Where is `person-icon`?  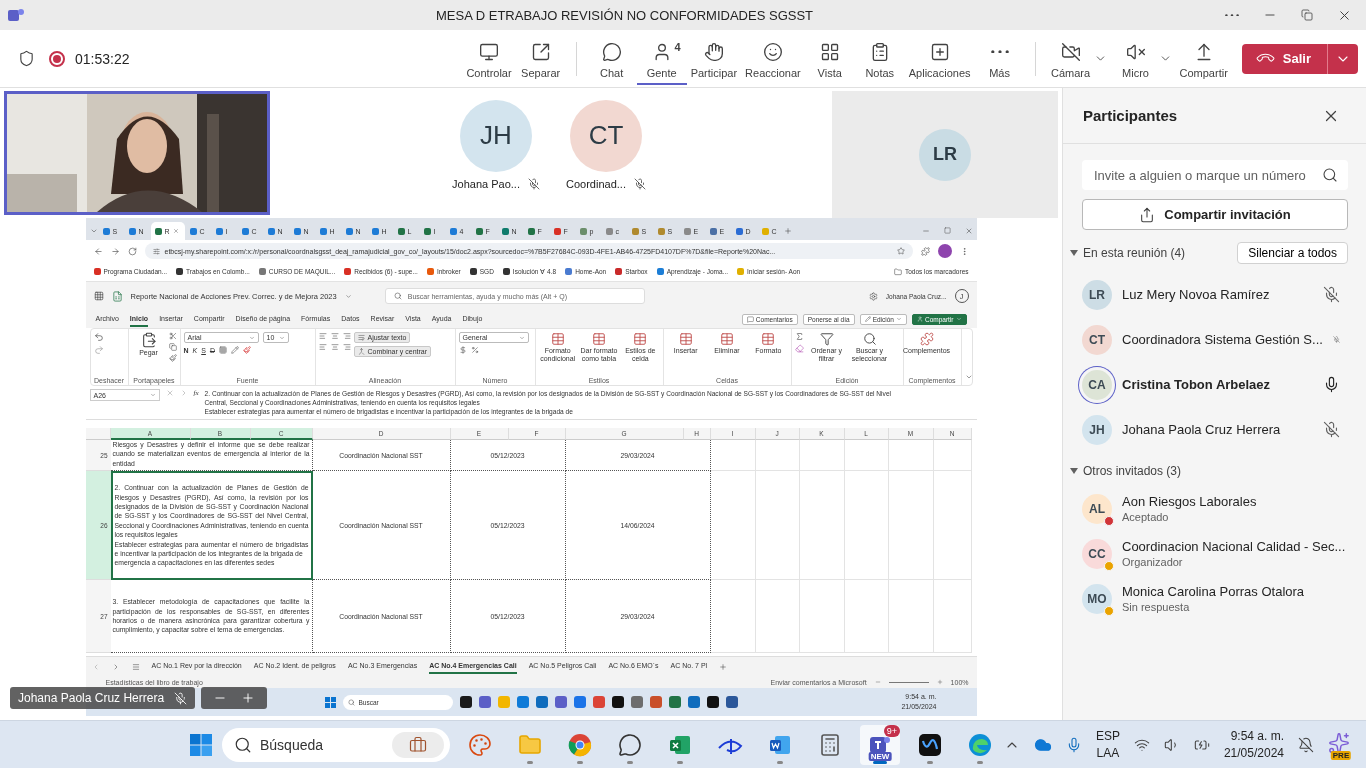 person-icon is located at coordinates (919, 319).